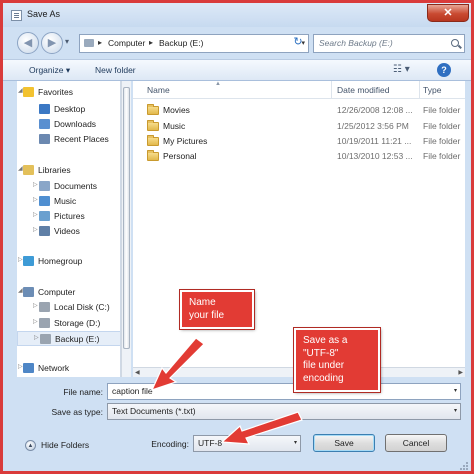 This screenshot has width=474, height=474. What do you see at coordinates (44, 231) in the screenshot?
I see `videos-icon` at bounding box center [44, 231].